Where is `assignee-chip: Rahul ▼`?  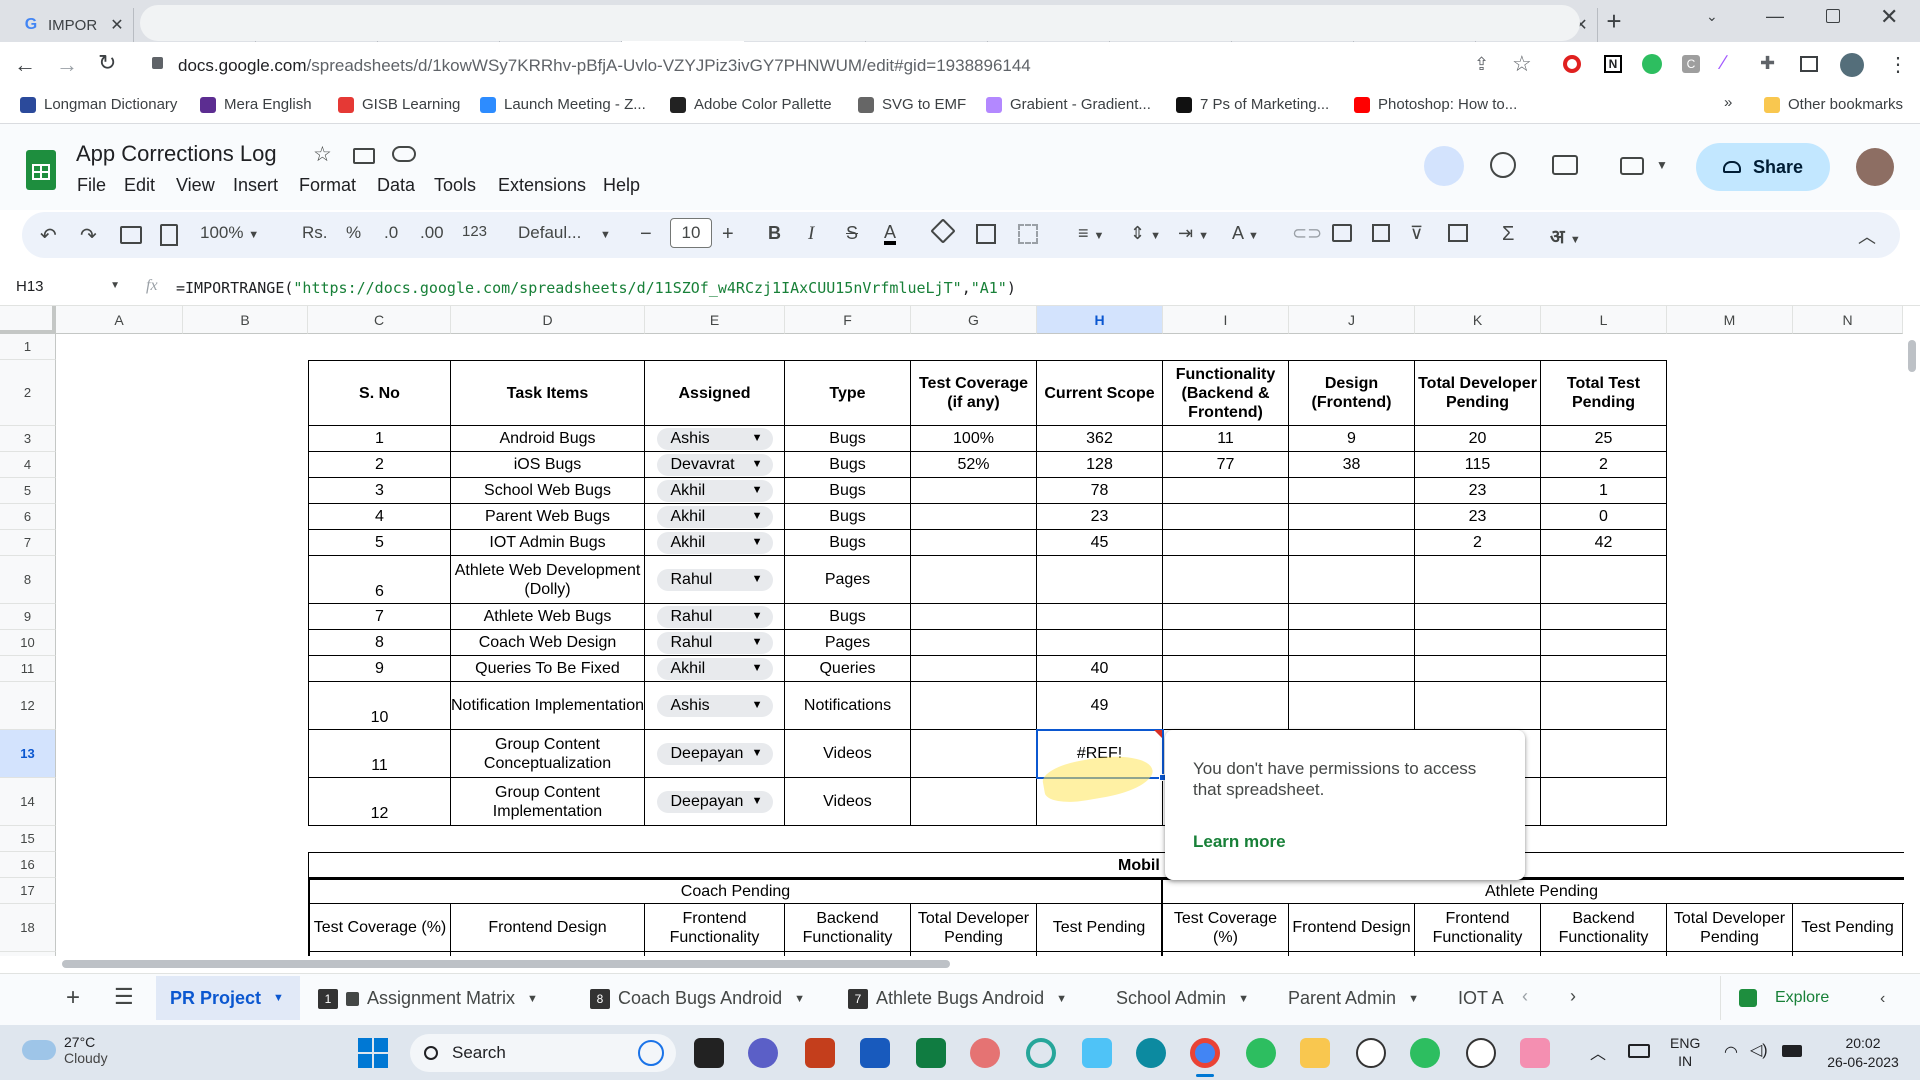
assignee-chip: Rahul ▼ is located at coordinates (714, 579).